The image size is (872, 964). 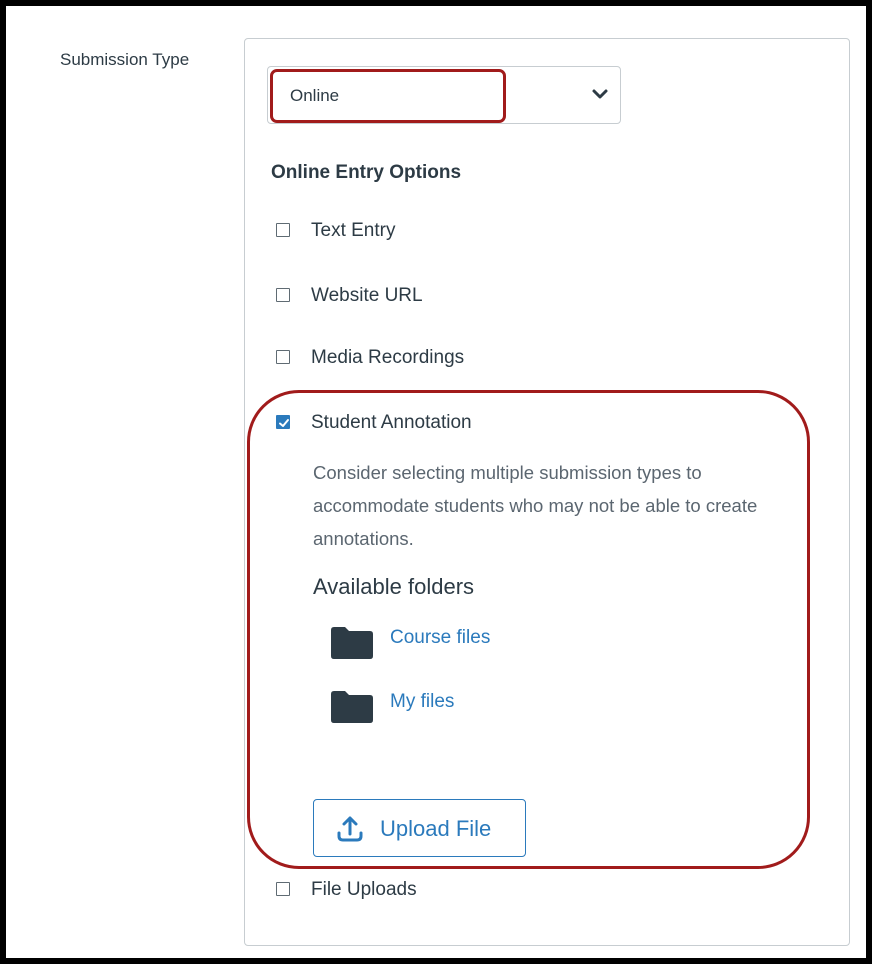 What do you see at coordinates (388, 96) in the screenshot?
I see `select-highlight-annotation` at bounding box center [388, 96].